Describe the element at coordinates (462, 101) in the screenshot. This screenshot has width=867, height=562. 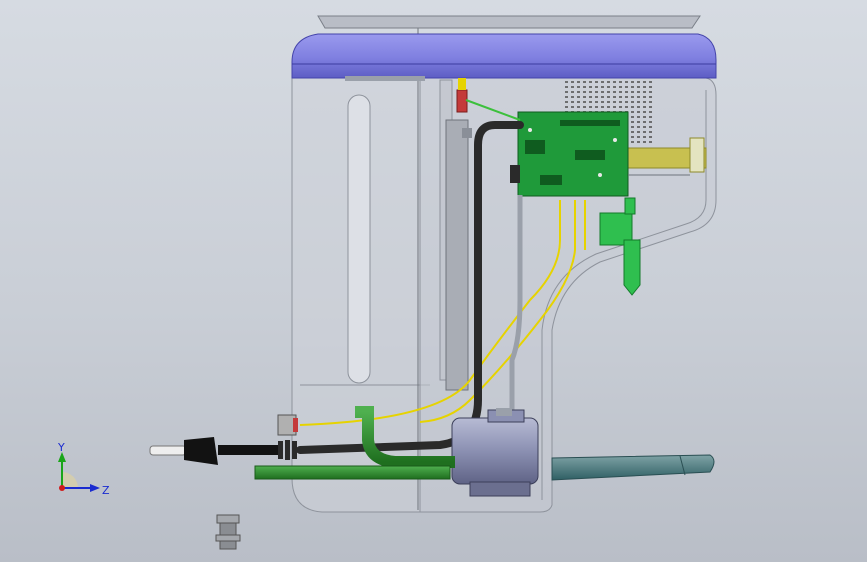
I see `red-connector` at that location.